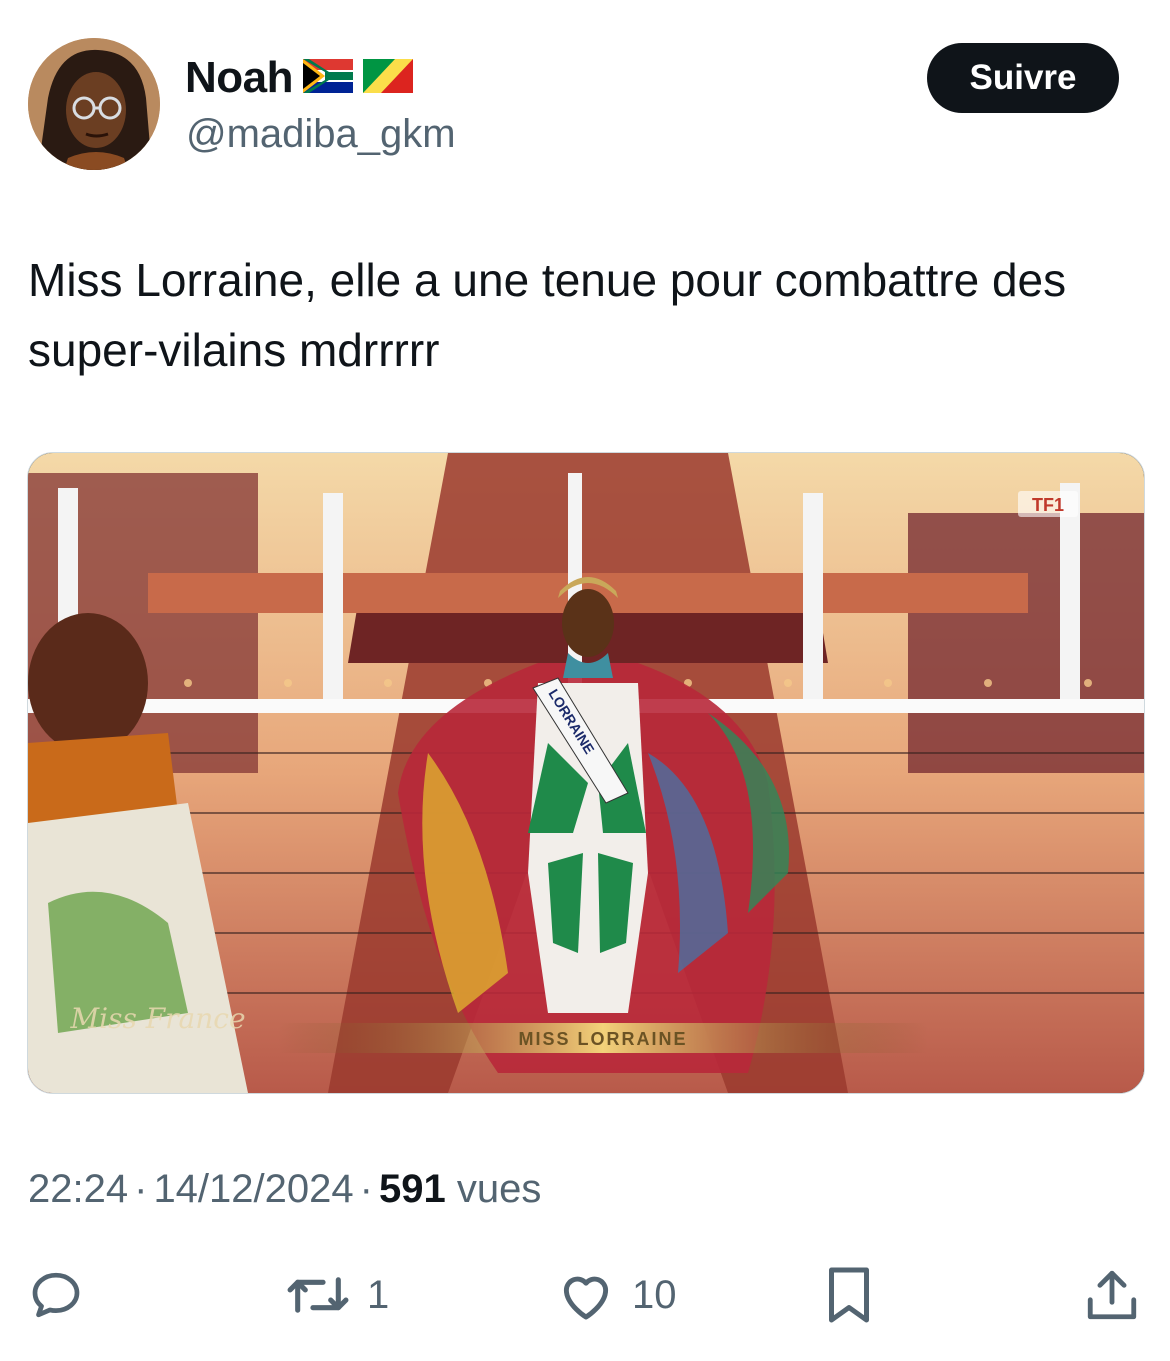  I want to click on like-button: 10, so click(616, 1295).